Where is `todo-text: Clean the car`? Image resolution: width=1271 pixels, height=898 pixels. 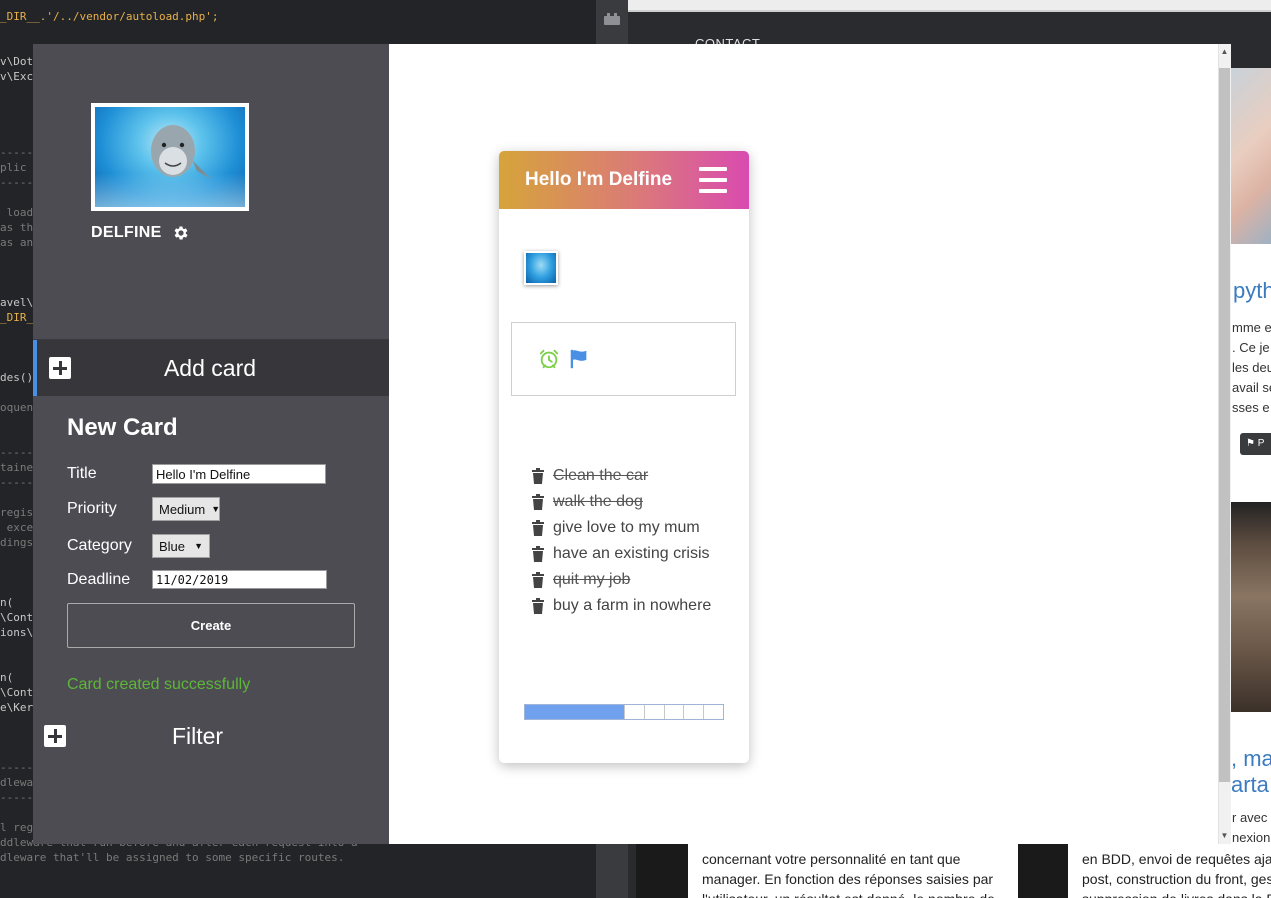
todo-text: Clean the car is located at coordinates (600, 476).